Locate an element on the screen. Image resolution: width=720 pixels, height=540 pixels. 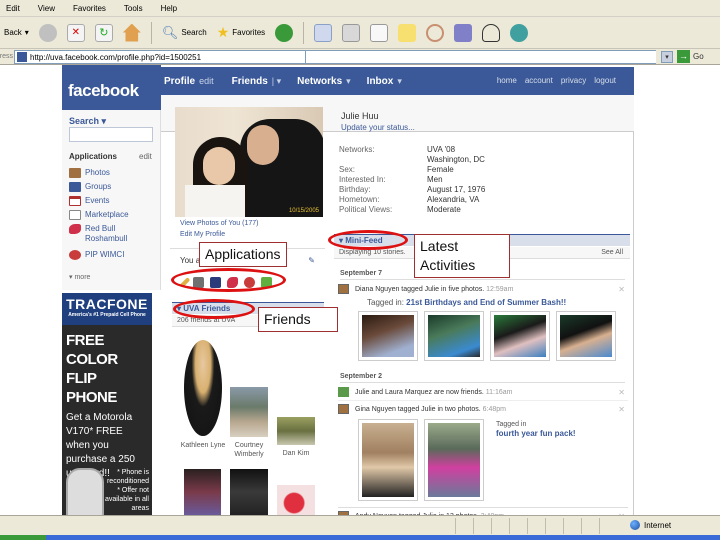
story-text: Julie and Laura Marquez are now friends. is located at coordinates (419, 392).